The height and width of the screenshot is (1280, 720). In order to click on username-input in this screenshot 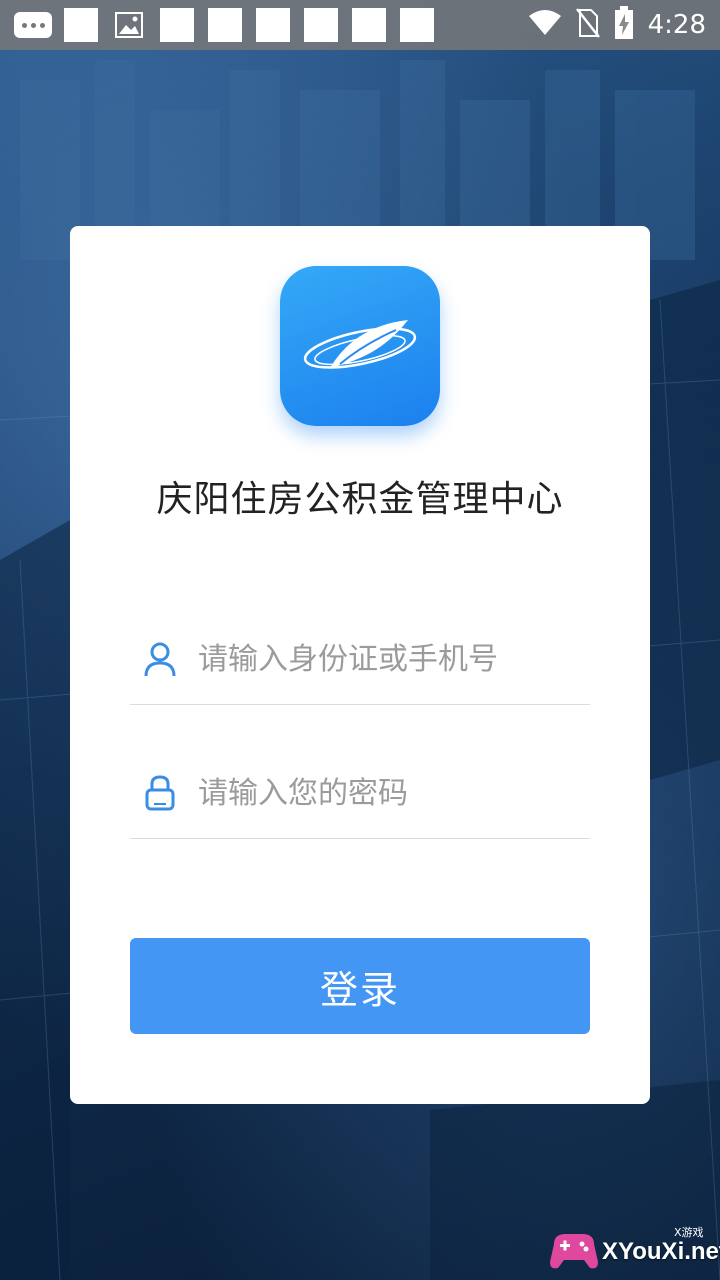, I will do `click(388, 659)`.